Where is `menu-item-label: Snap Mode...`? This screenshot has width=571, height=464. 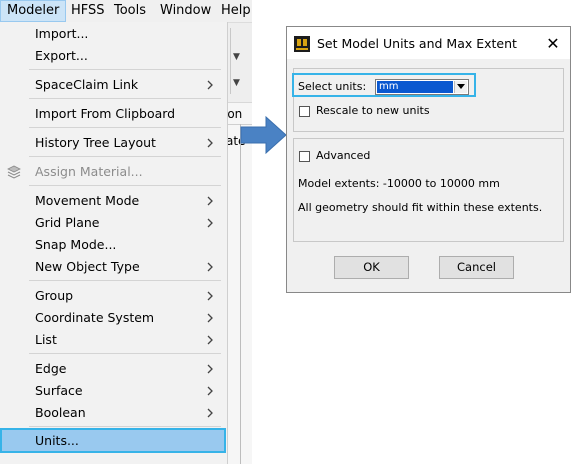
menu-item-label: Snap Mode... is located at coordinates (76, 244).